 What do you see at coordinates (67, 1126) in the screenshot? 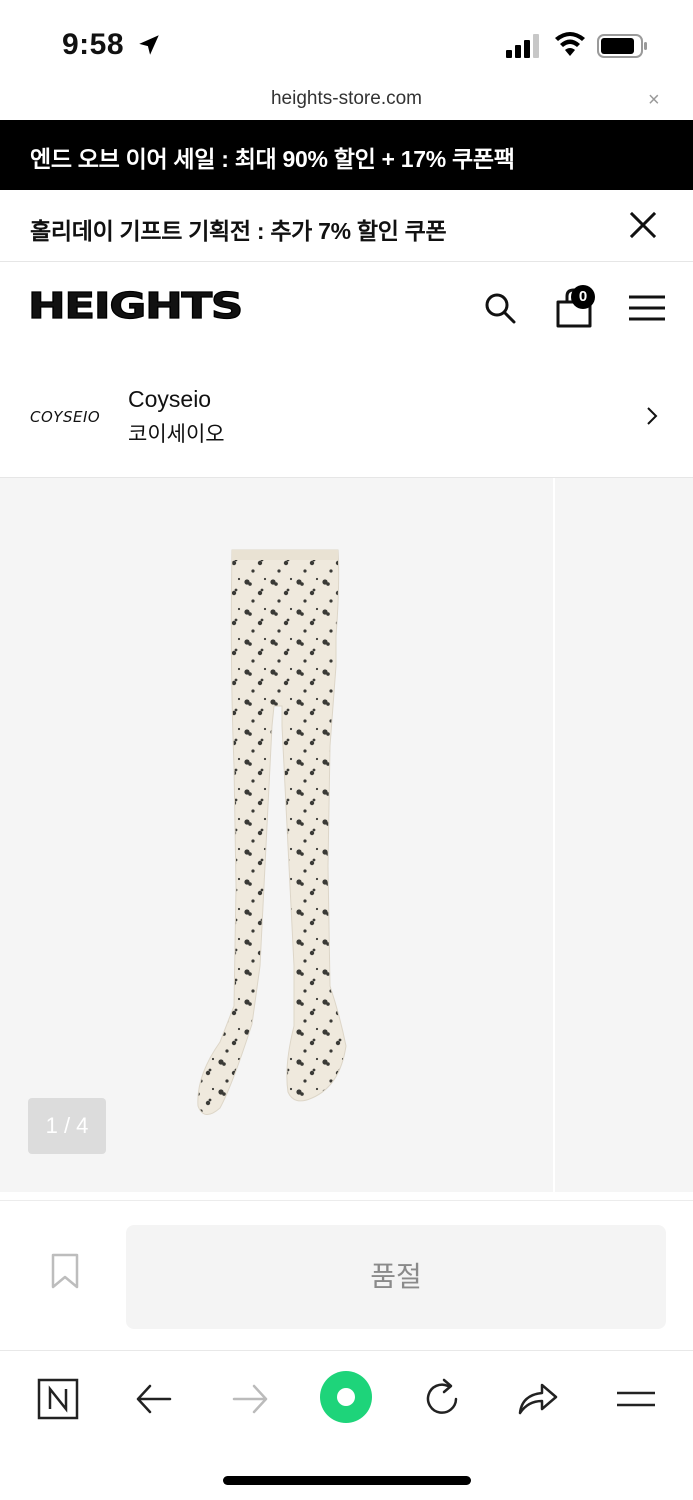
I see `image-counter: 1 / 4` at bounding box center [67, 1126].